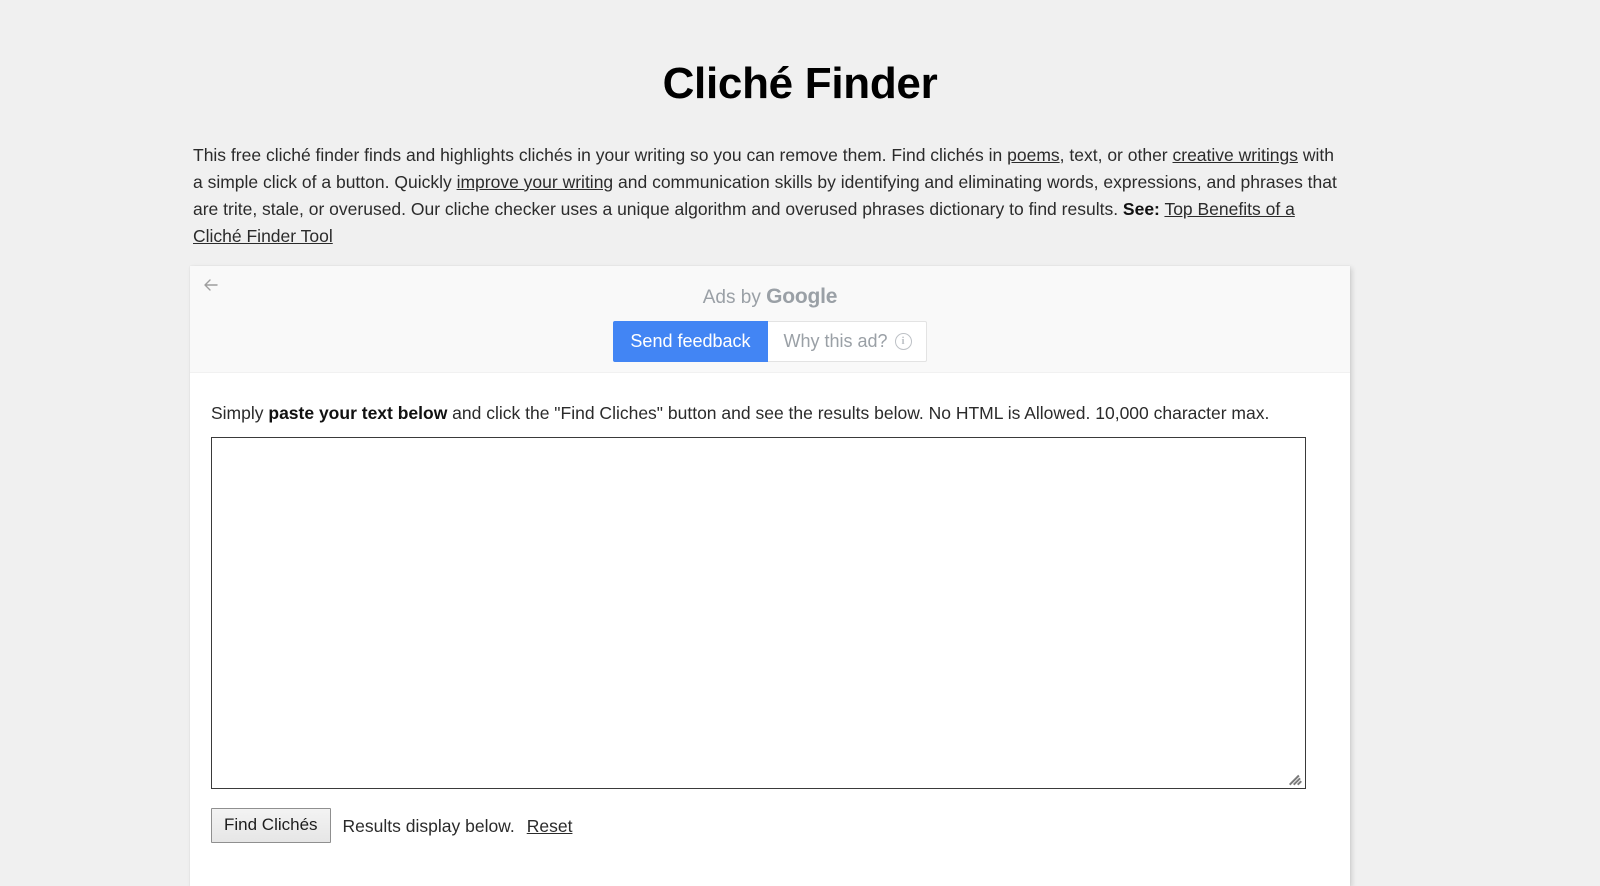 This screenshot has width=1600, height=886. What do you see at coordinates (271, 825) in the screenshot?
I see `find-cliches-button: Find Clichés` at bounding box center [271, 825].